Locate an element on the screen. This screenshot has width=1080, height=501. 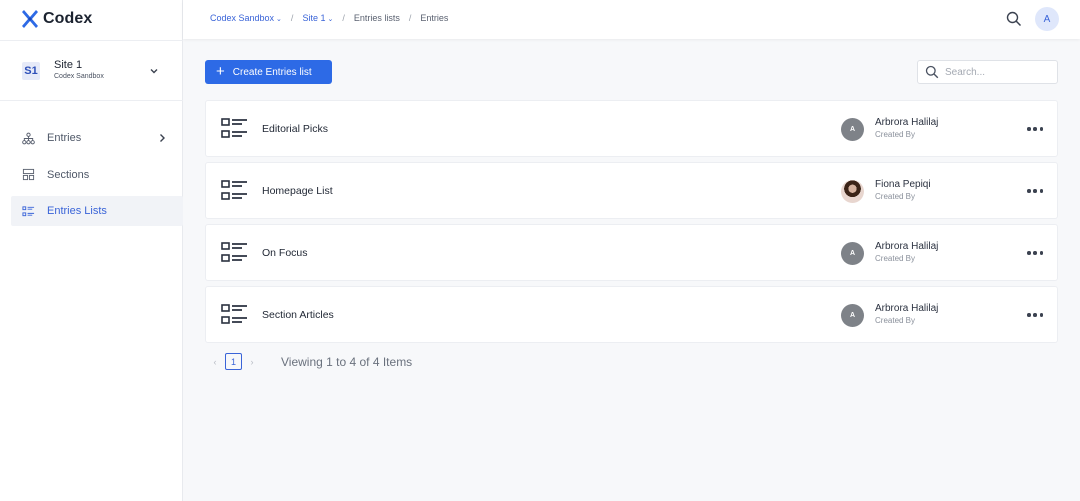
sidebar-item-label: Entries Lists is located at coordinates (77, 211).